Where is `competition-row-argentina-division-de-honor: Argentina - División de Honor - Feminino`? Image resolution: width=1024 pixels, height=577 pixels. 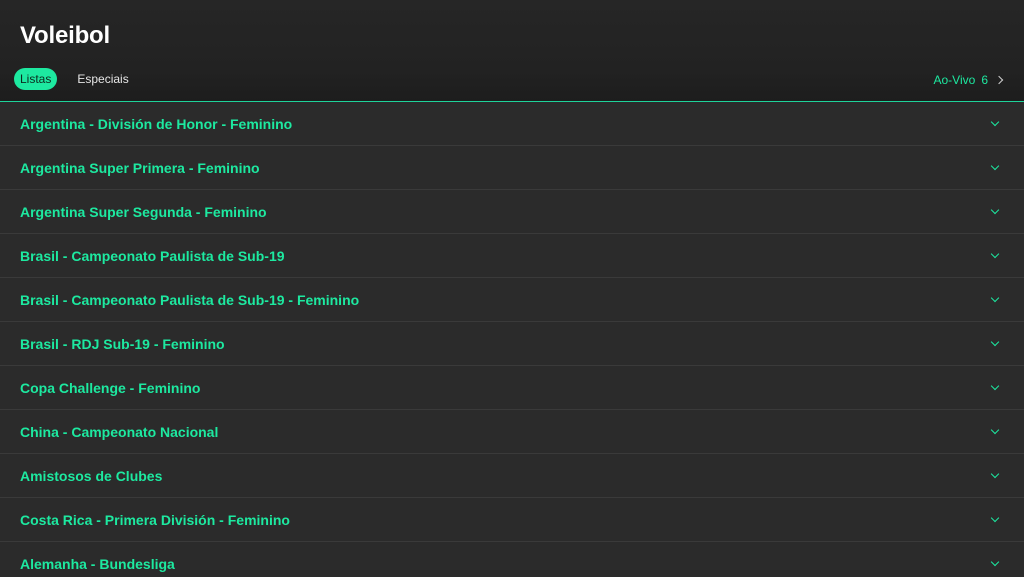 competition-row-argentina-division-de-honor: Argentina - División de Honor - Feminino is located at coordinates (512, 124).